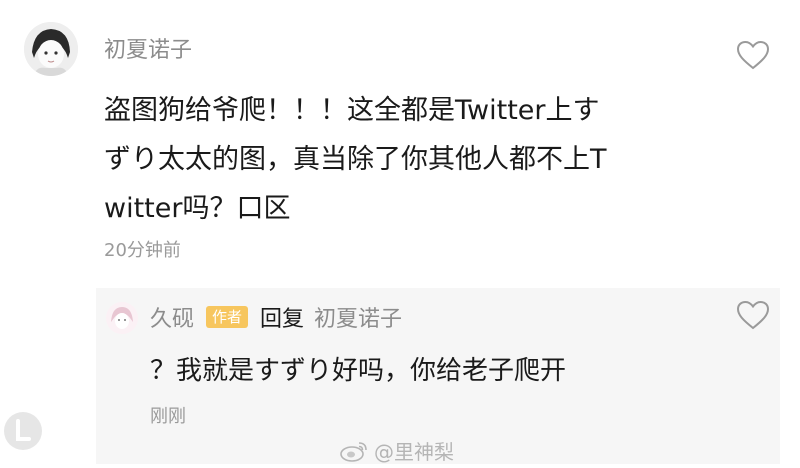 The height and width of the screenshot is (468, 800). I want to click on watermark-text: @里神梨, so click(414, 452).